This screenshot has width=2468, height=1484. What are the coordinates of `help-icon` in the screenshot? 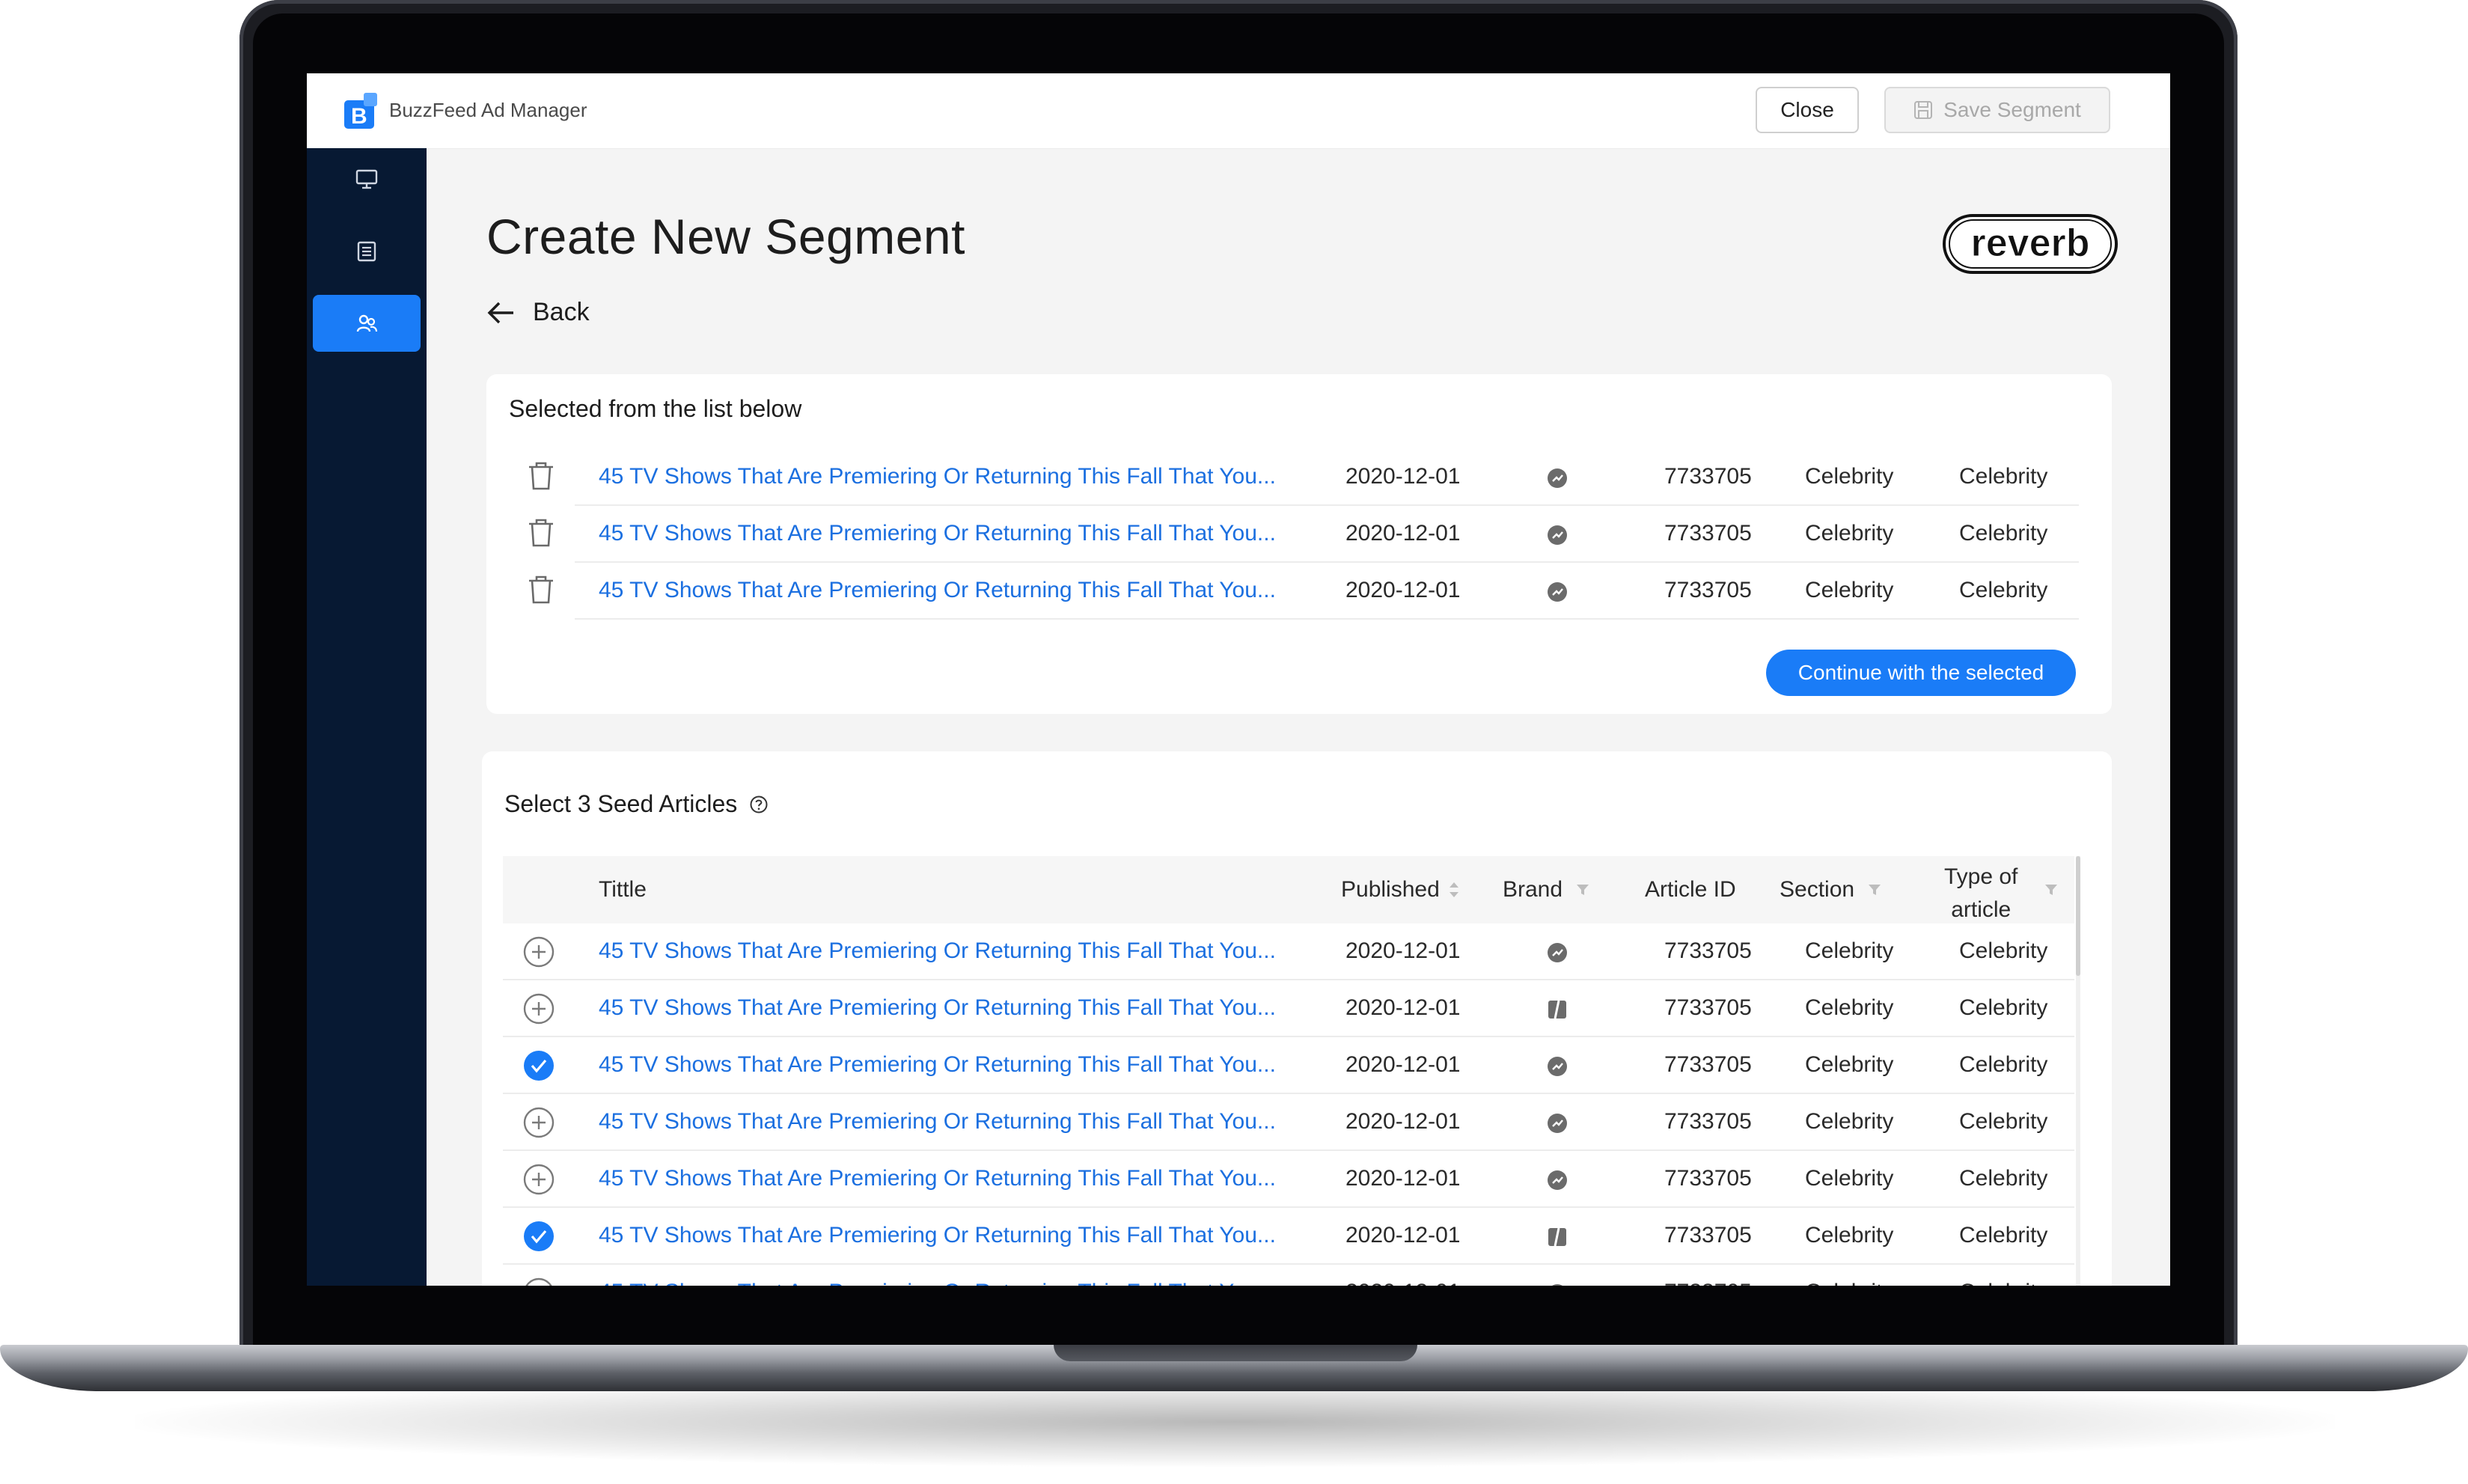 It's located at (759, 804).